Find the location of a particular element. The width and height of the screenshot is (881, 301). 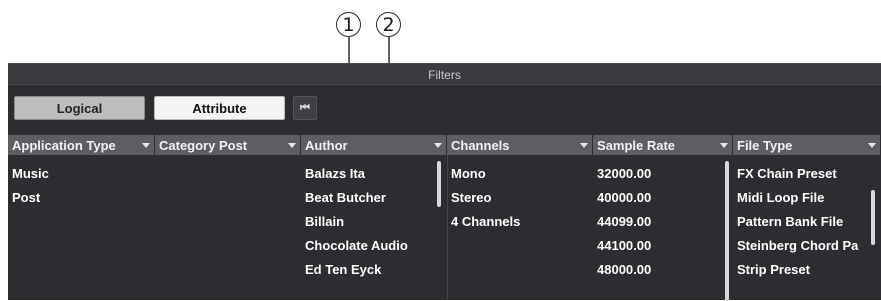

list-item: FX Chain Preset is located at coordinates (799, 174).